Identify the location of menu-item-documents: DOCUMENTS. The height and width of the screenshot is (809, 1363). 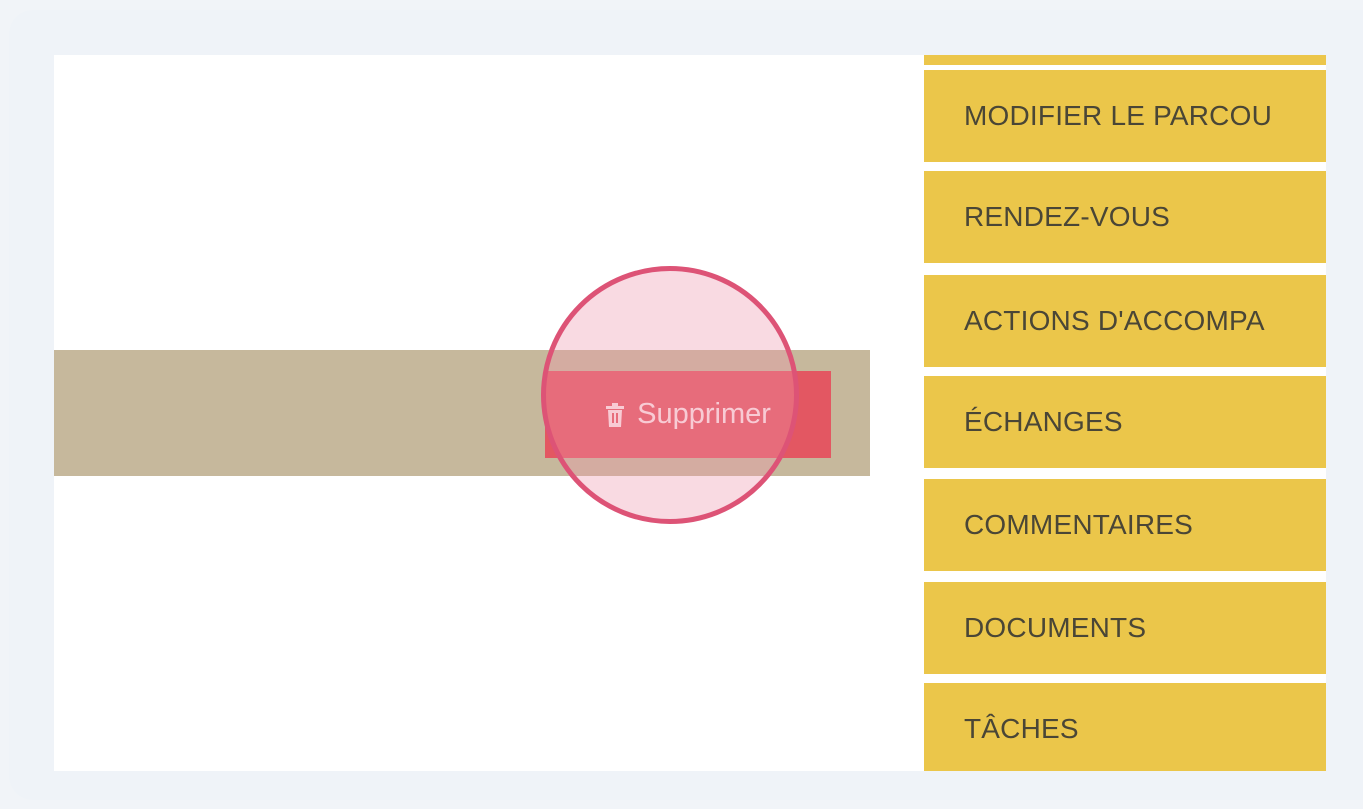
(1125, 628).